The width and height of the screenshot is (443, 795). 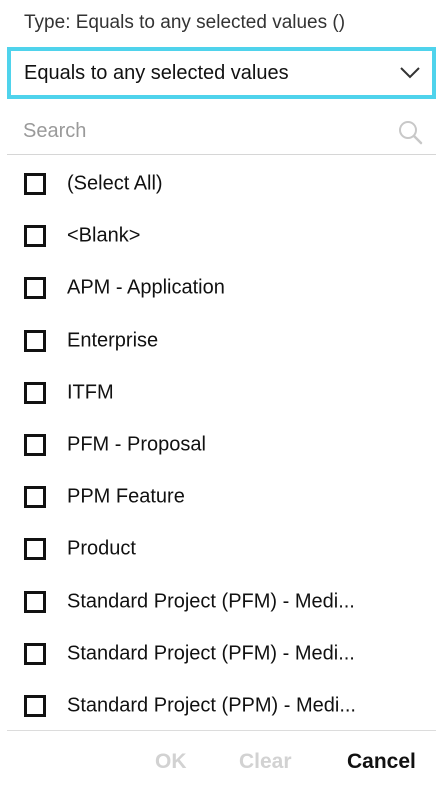 I want to click on list-item: Enterprise, so click(x=221, y=341).